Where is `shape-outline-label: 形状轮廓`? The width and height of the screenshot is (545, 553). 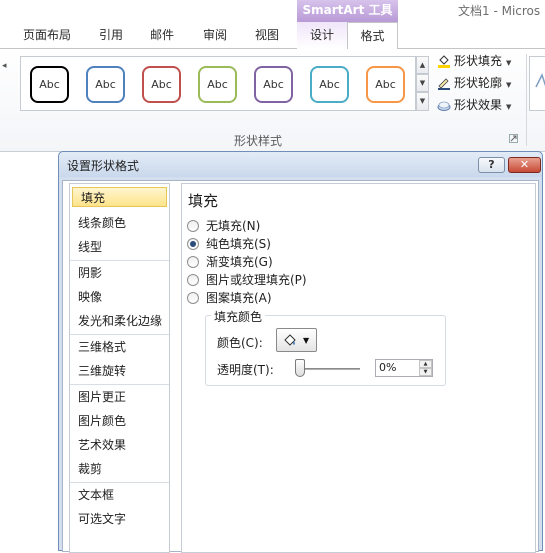
shape-outline-label: 形状轮廓 is located at coordinates (478, 83).